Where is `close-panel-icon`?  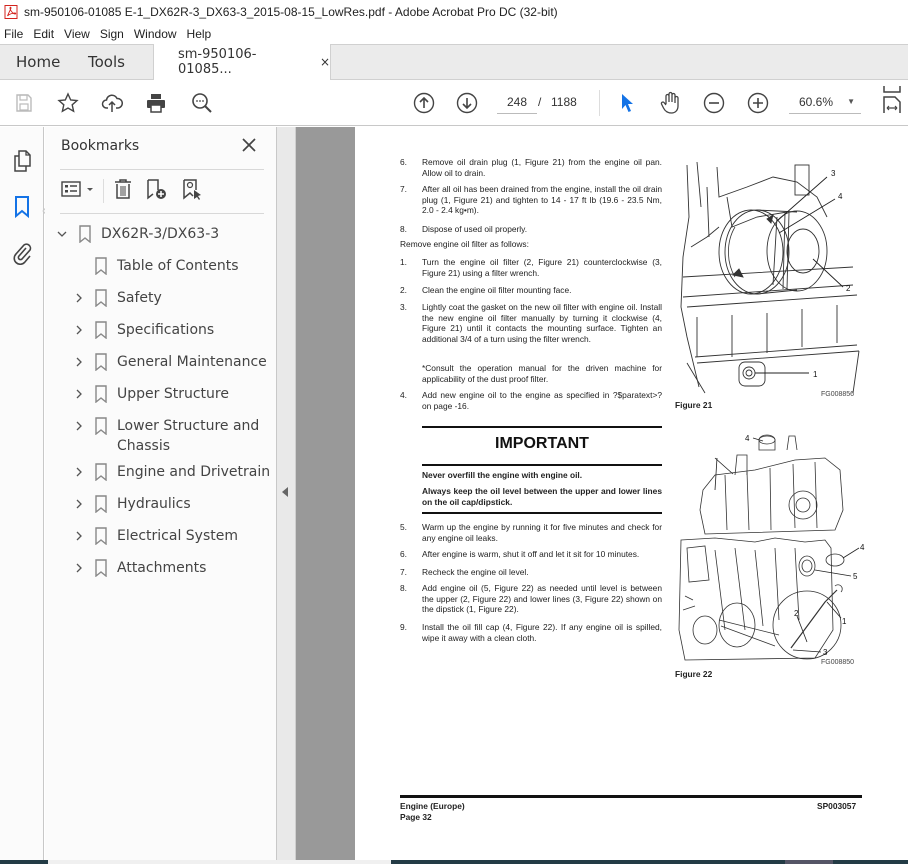
close-panel-icon is located at coordinates (249, 145).